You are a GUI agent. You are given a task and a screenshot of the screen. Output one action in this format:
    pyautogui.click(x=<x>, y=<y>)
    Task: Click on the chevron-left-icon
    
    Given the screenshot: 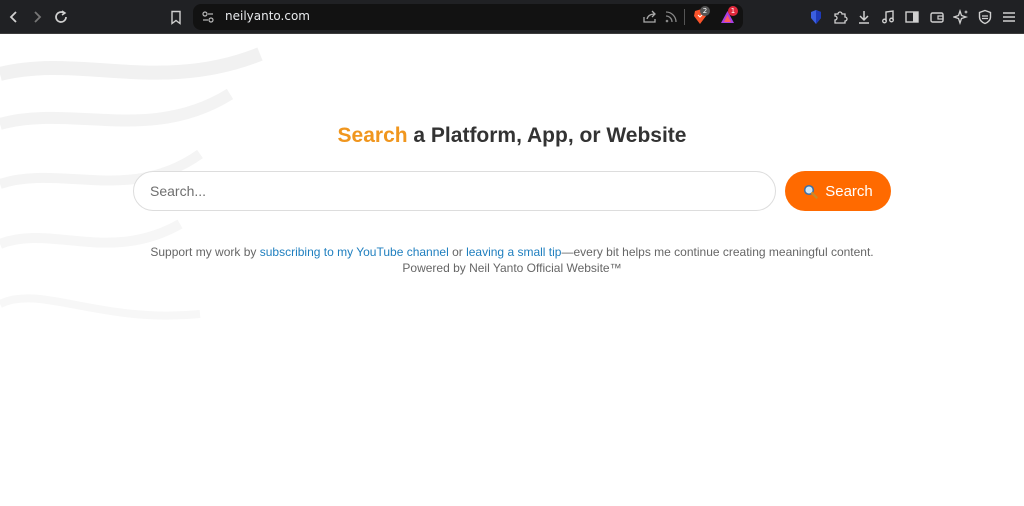 What is the action you would take?
    pyautogui.click(x=13, y=17)
    